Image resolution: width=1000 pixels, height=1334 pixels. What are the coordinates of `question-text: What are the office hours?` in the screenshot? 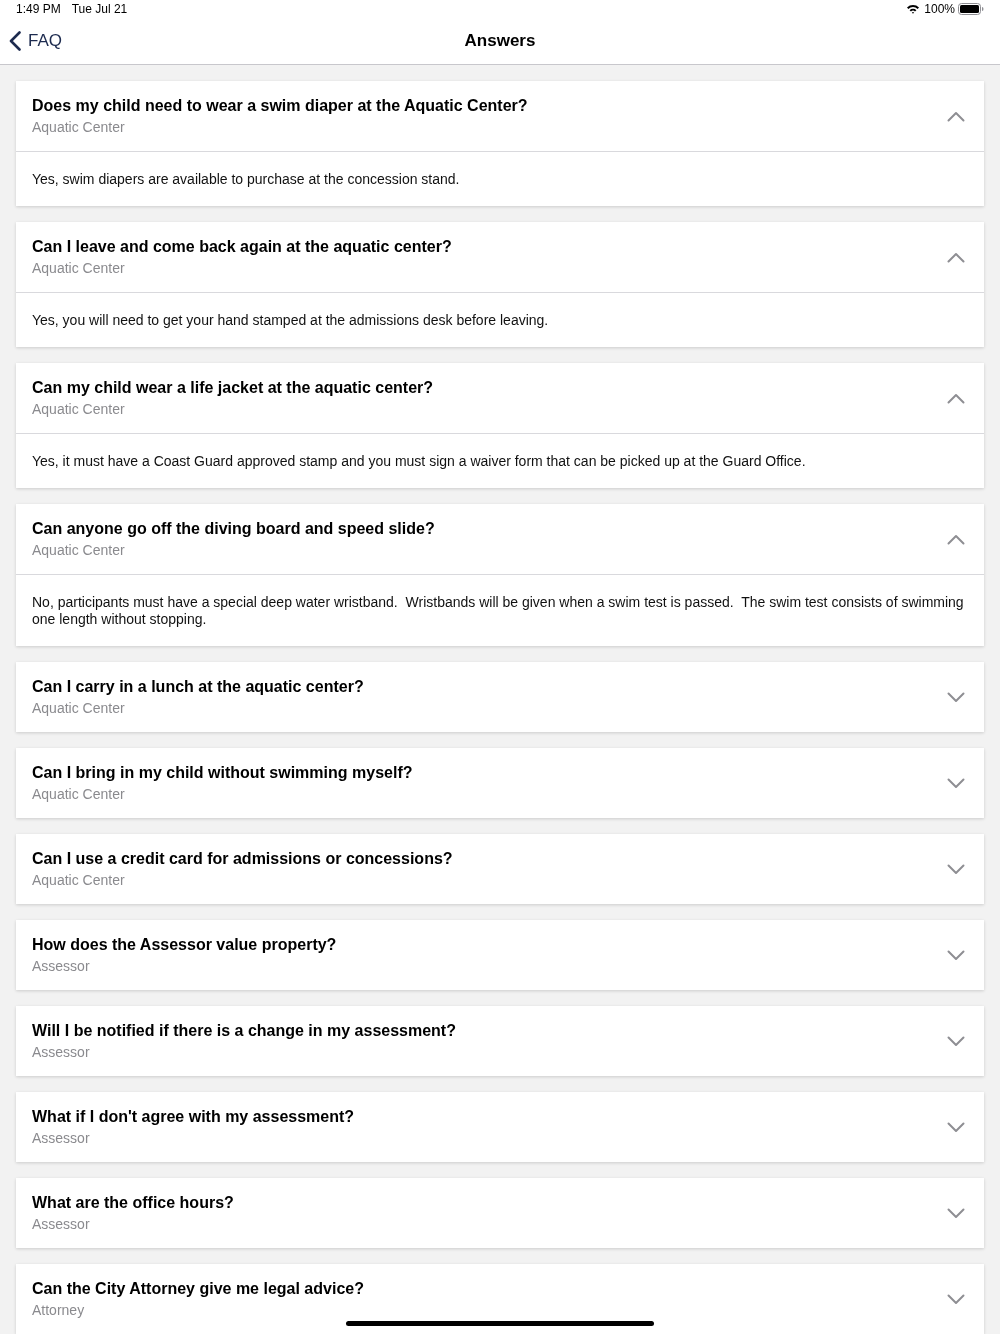 It's located at (133, 1203).